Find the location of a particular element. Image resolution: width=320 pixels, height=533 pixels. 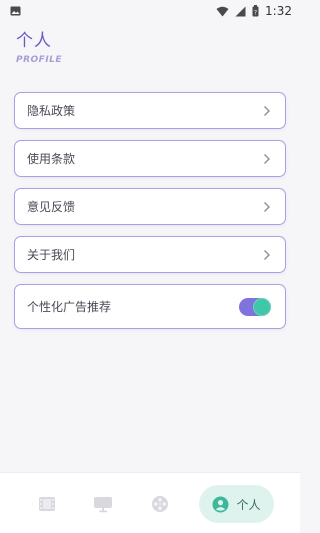

battery-icon: ? is located at coordinates (255, 11).